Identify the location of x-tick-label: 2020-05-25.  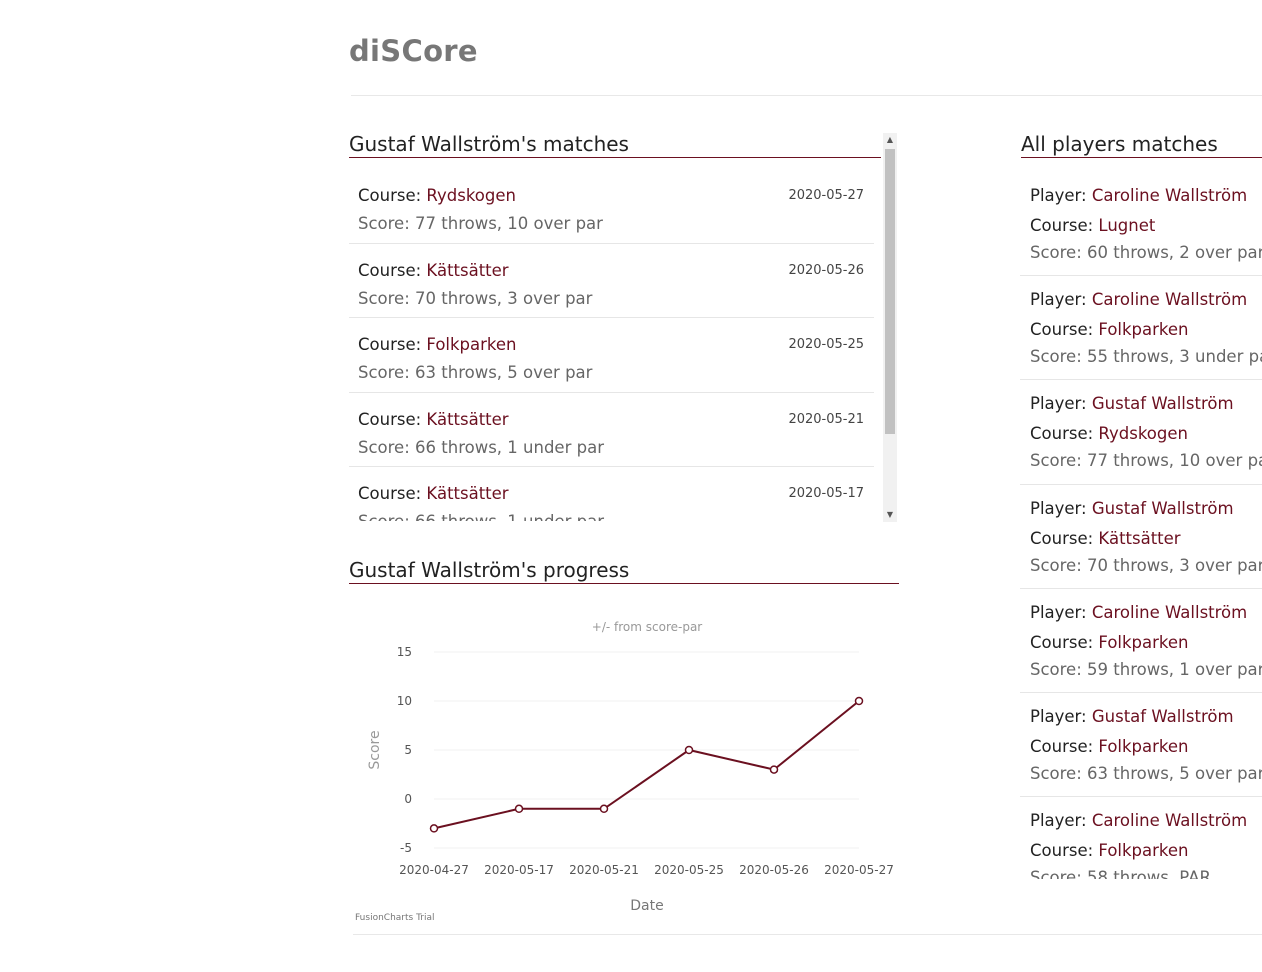
(689, 870).